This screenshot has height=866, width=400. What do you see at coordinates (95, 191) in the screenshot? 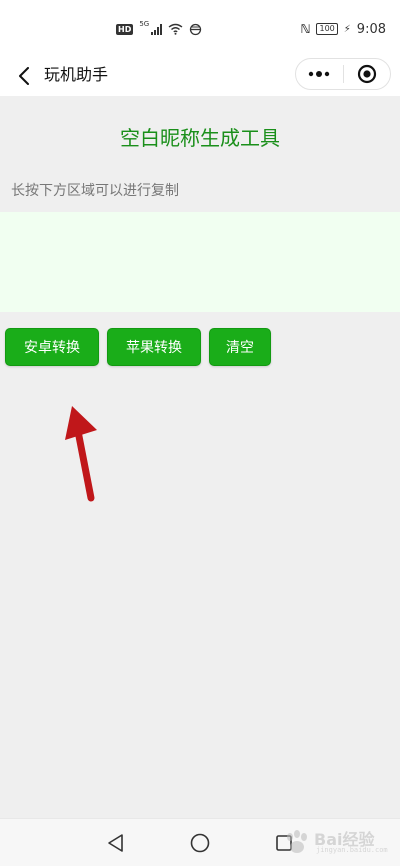
I see `copy-hint: 长按下方区域可以进行复制` at bounding box center [95, 191].